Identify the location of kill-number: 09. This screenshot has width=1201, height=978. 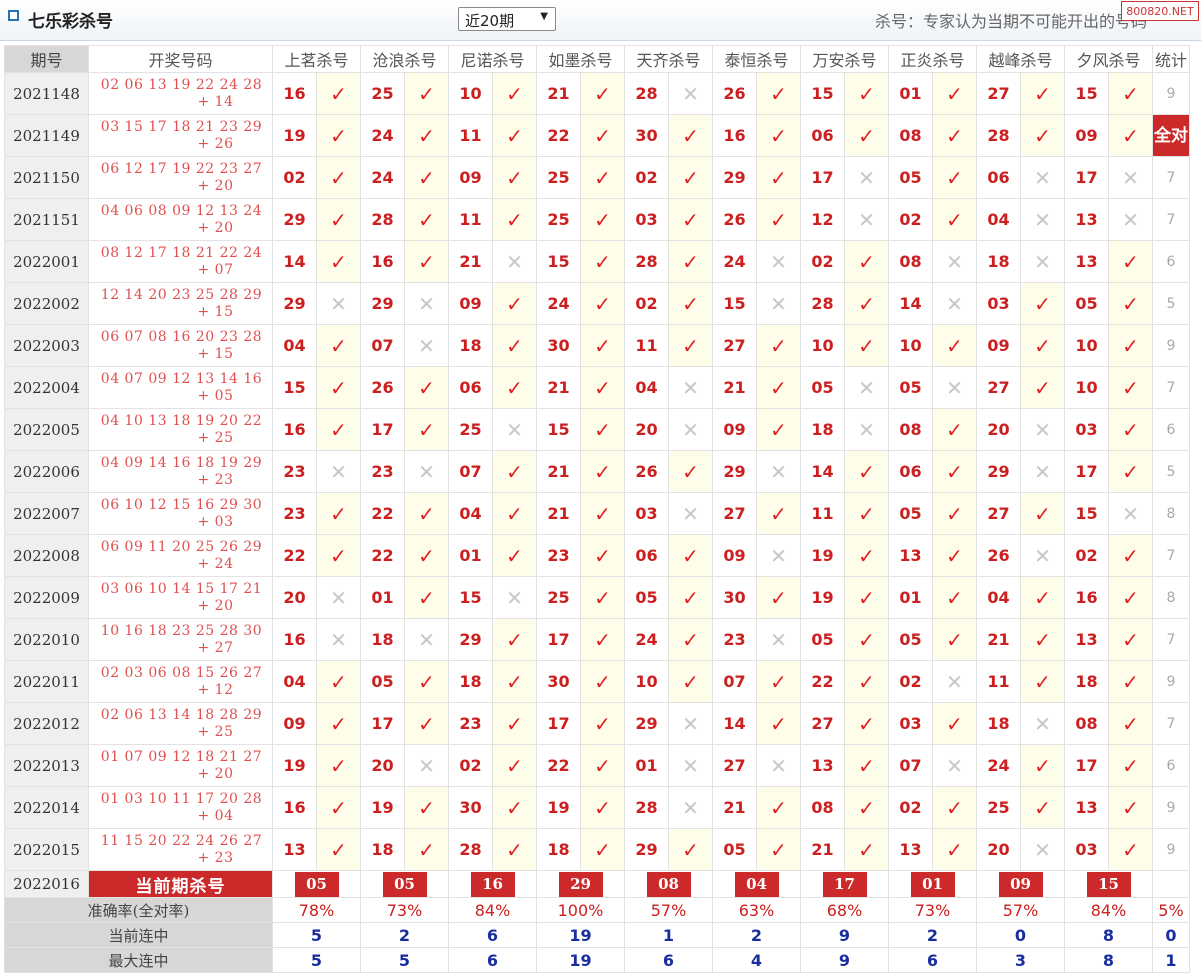
(470, 303).